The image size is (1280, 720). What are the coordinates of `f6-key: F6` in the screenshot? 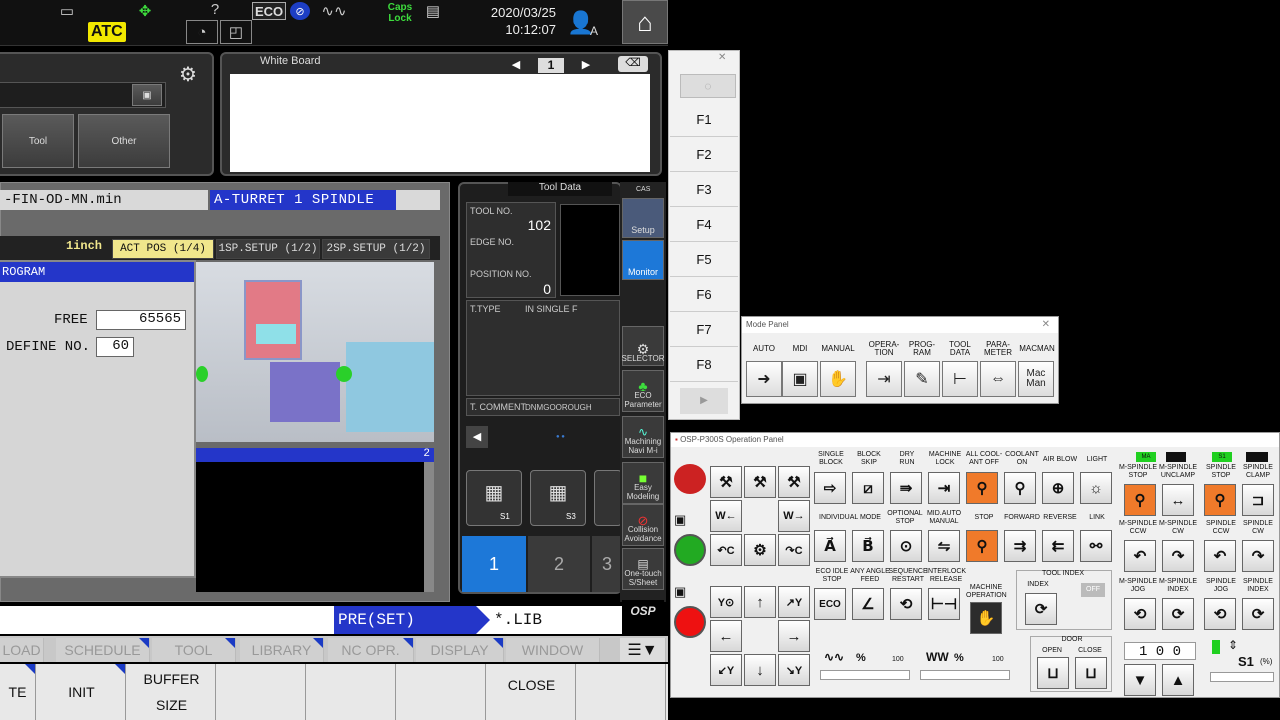 It's located at (704, 294).